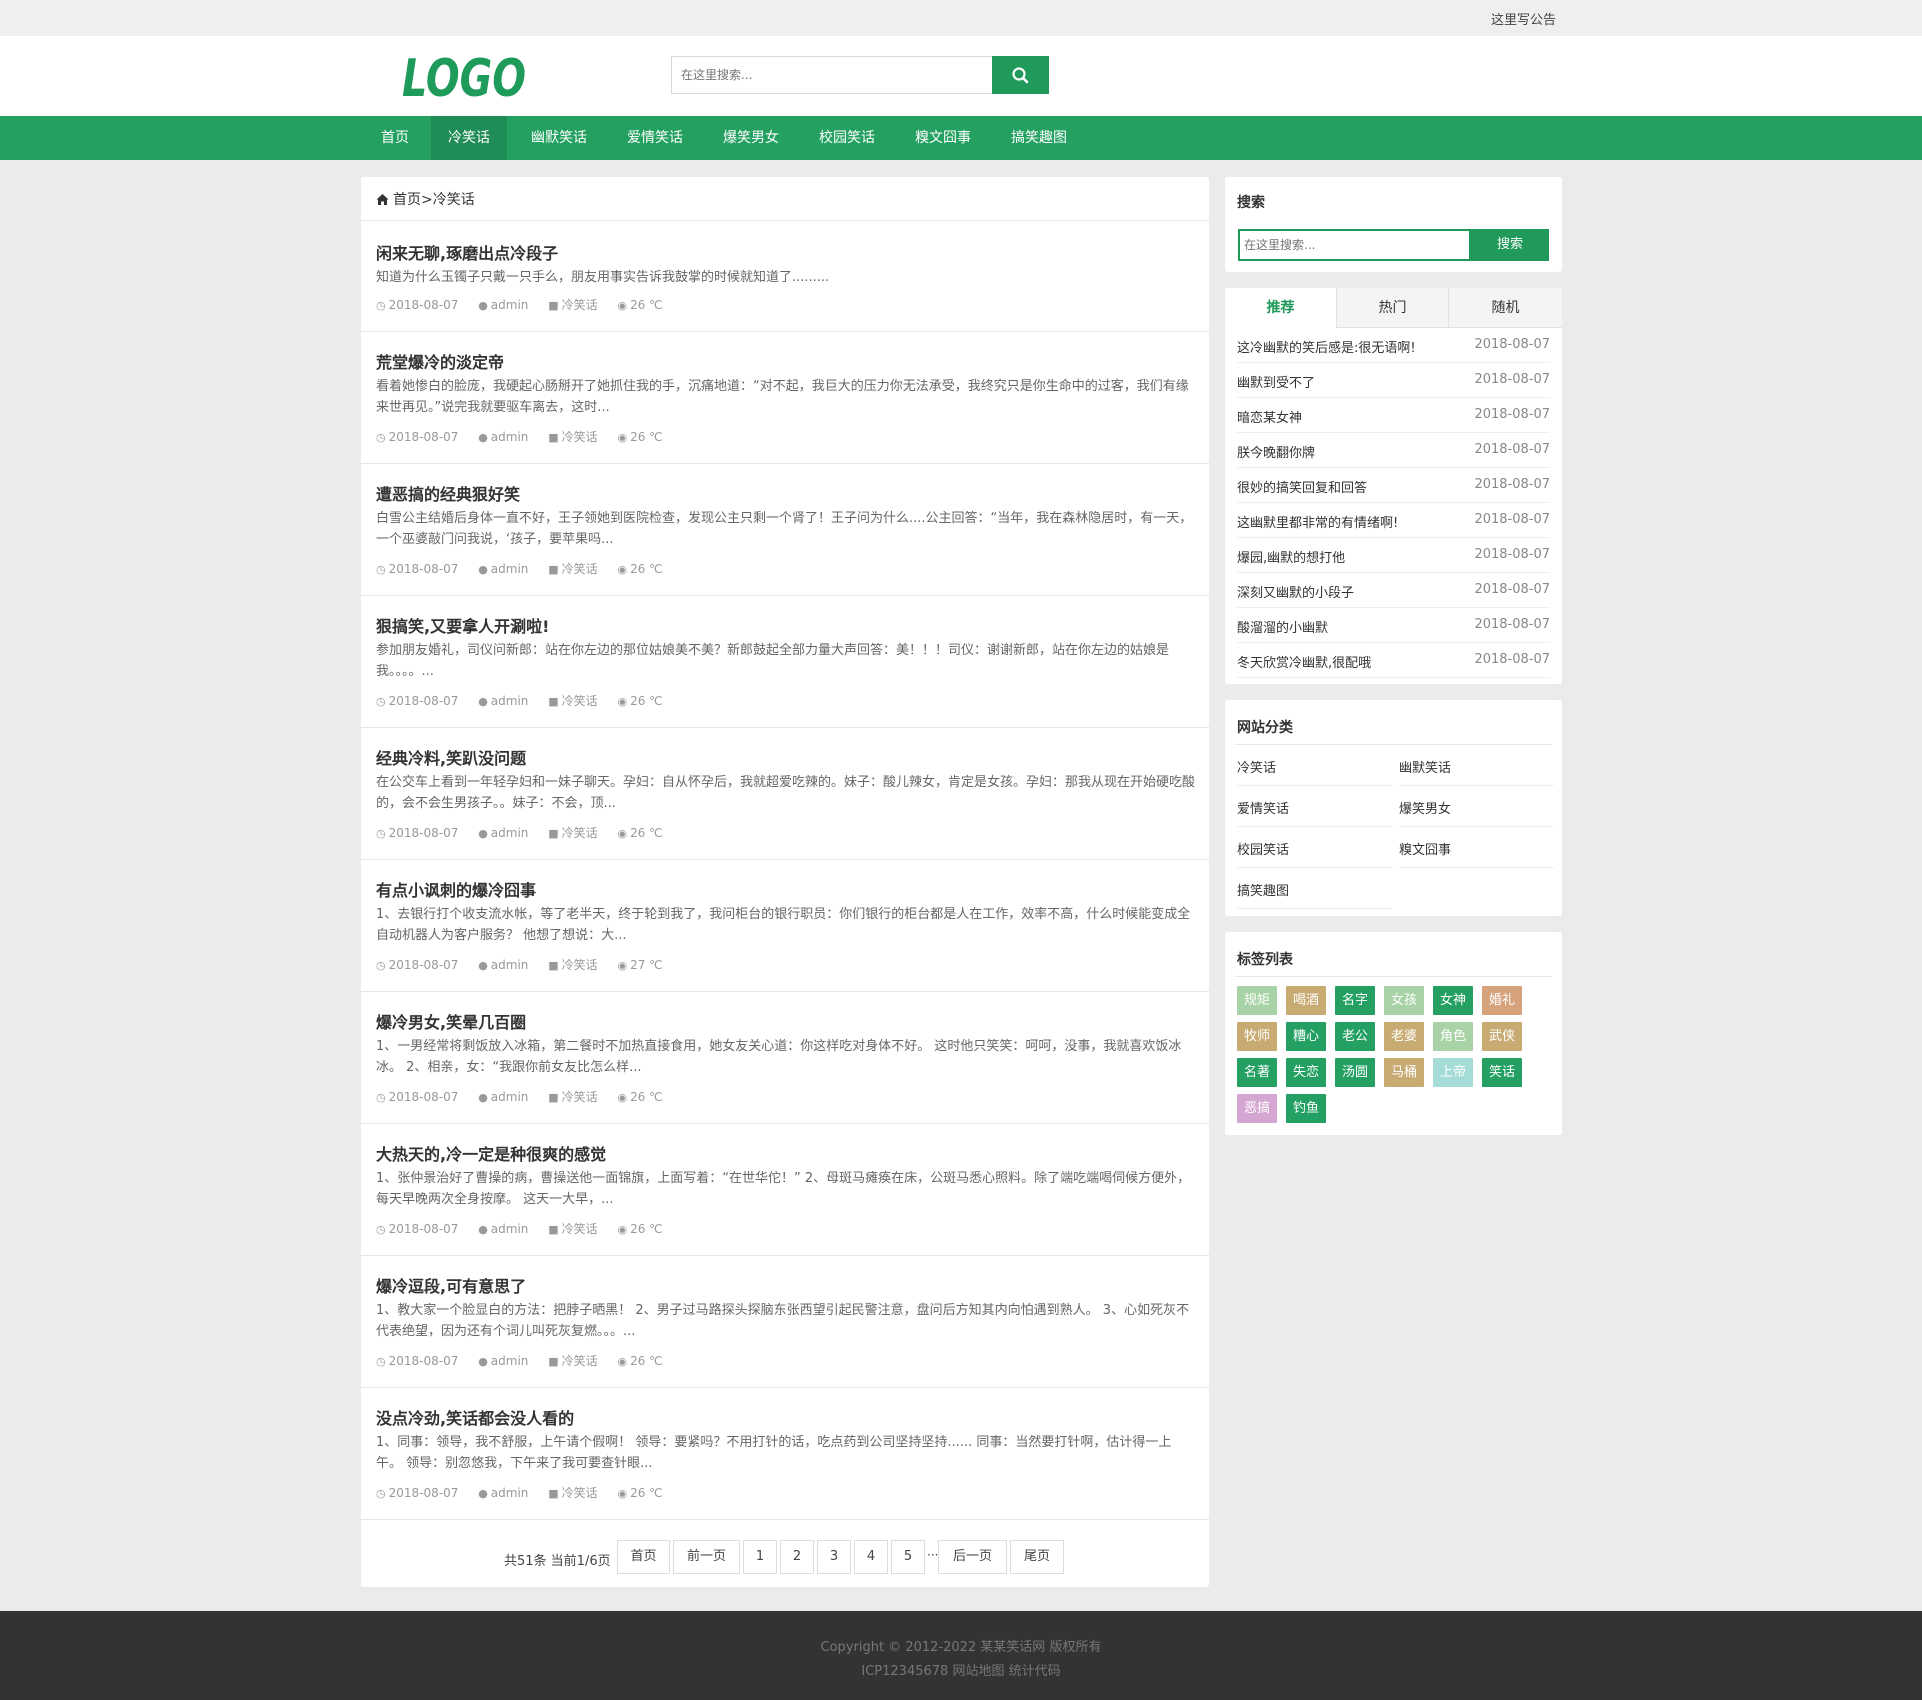 This screenshot has height=1700, width=1922. Describe the element at coordinates (1425, 766) in the screenshot. I see `category-label: 幽默笑话` at that location.